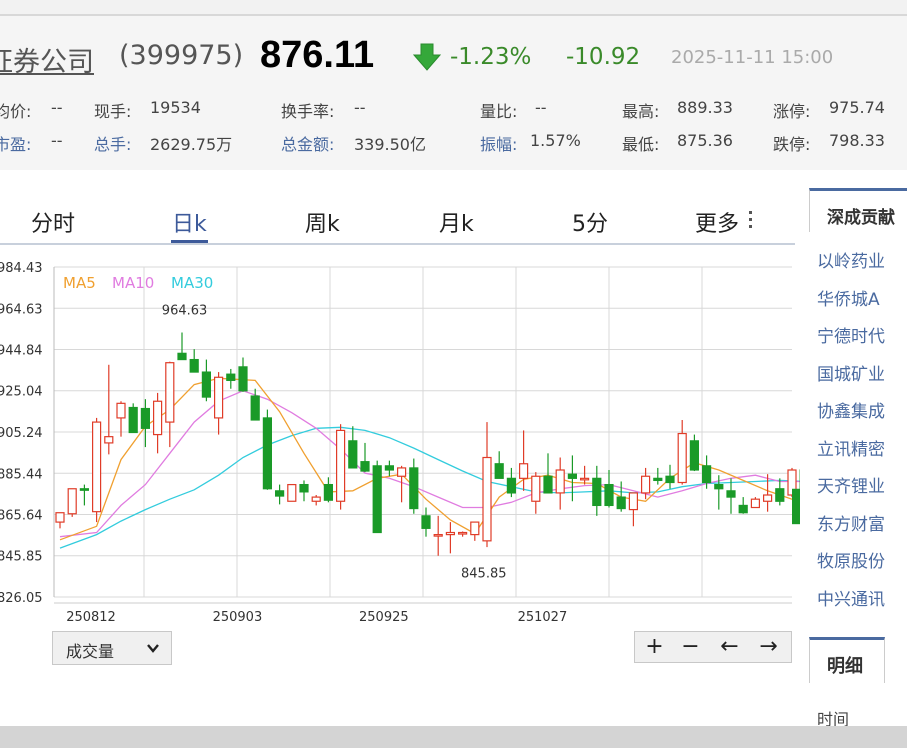 The width and height of the screenshot is (907, 748). Describe the element at coordinates (851, 447) in the screenshot. I see `sidebar-item-6: 立讯精密` at that location.